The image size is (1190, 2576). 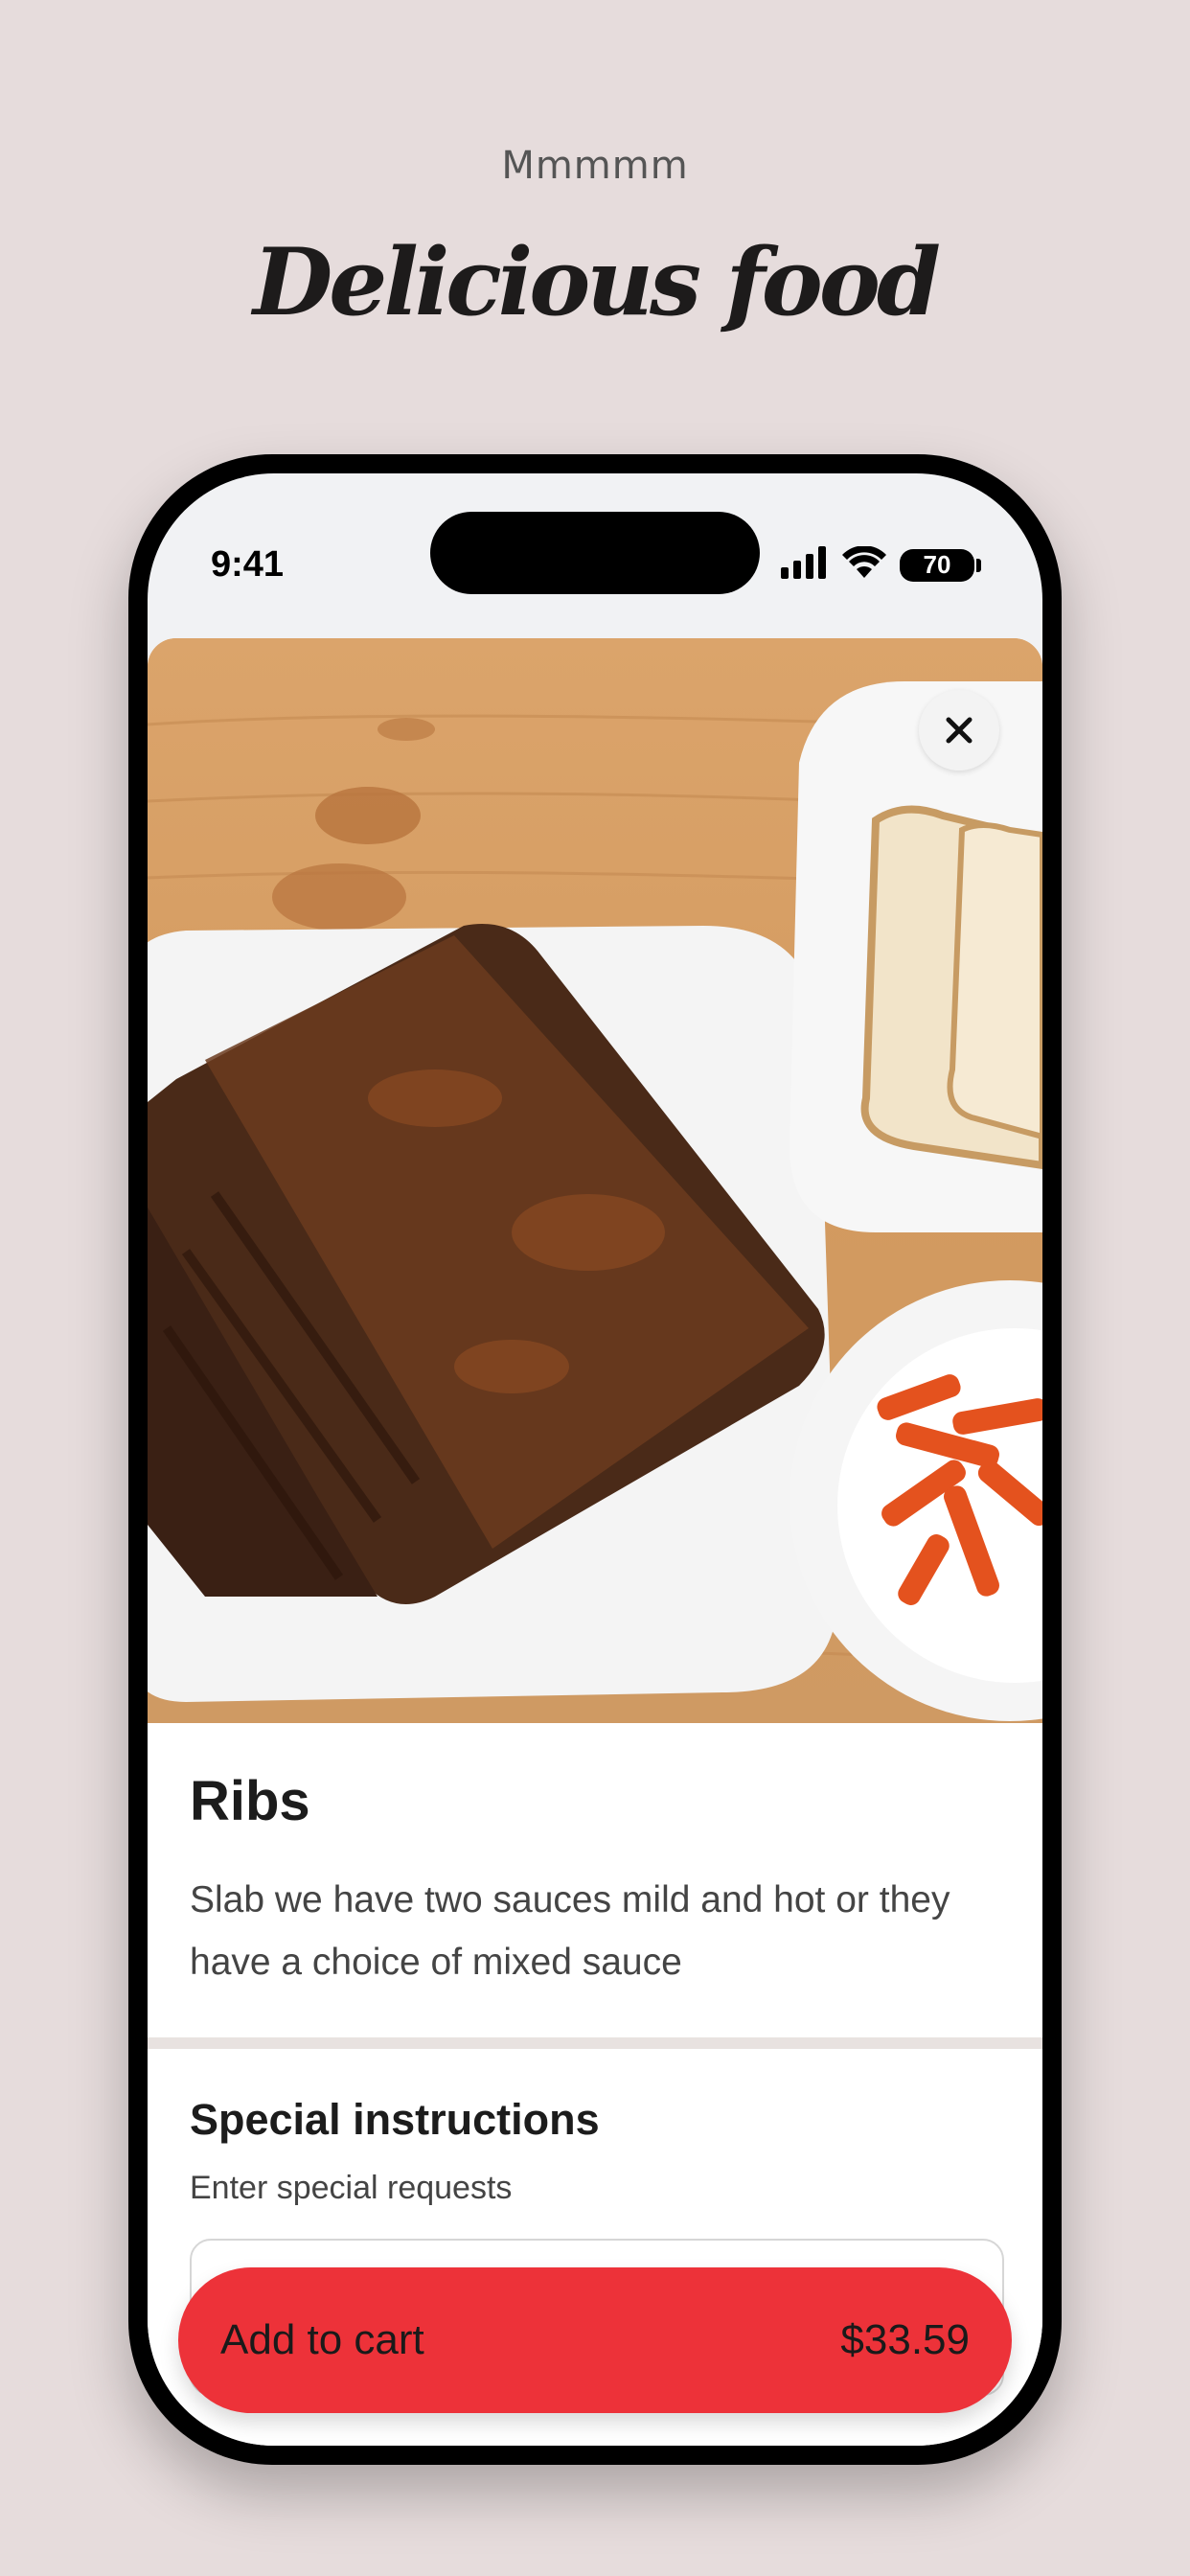 I want to click on add-to-cart-button: Add to cart $33.59, so click(x=595, y=2340).